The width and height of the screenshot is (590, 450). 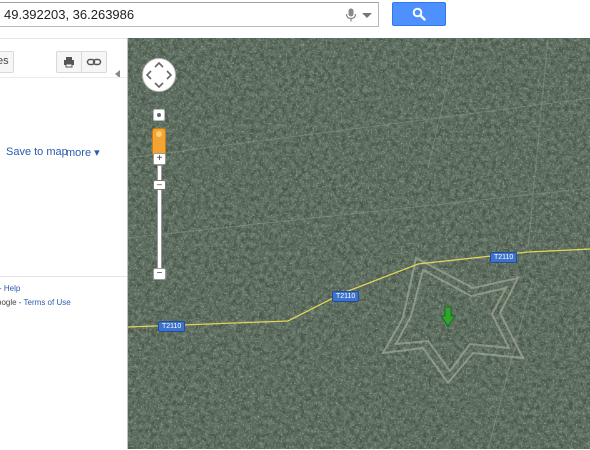 I want to click on top-bar: 49.392203, 36.263986, so click(x=295, y=19).